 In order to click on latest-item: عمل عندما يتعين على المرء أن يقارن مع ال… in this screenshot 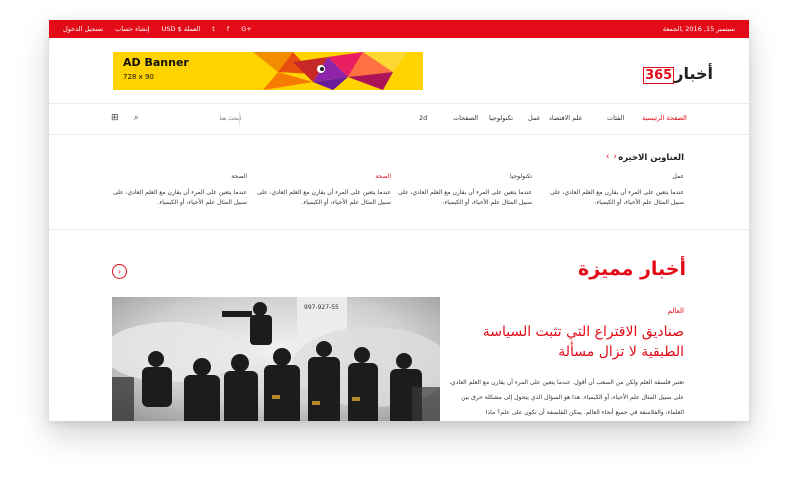, I will do `click(614, 190)`.